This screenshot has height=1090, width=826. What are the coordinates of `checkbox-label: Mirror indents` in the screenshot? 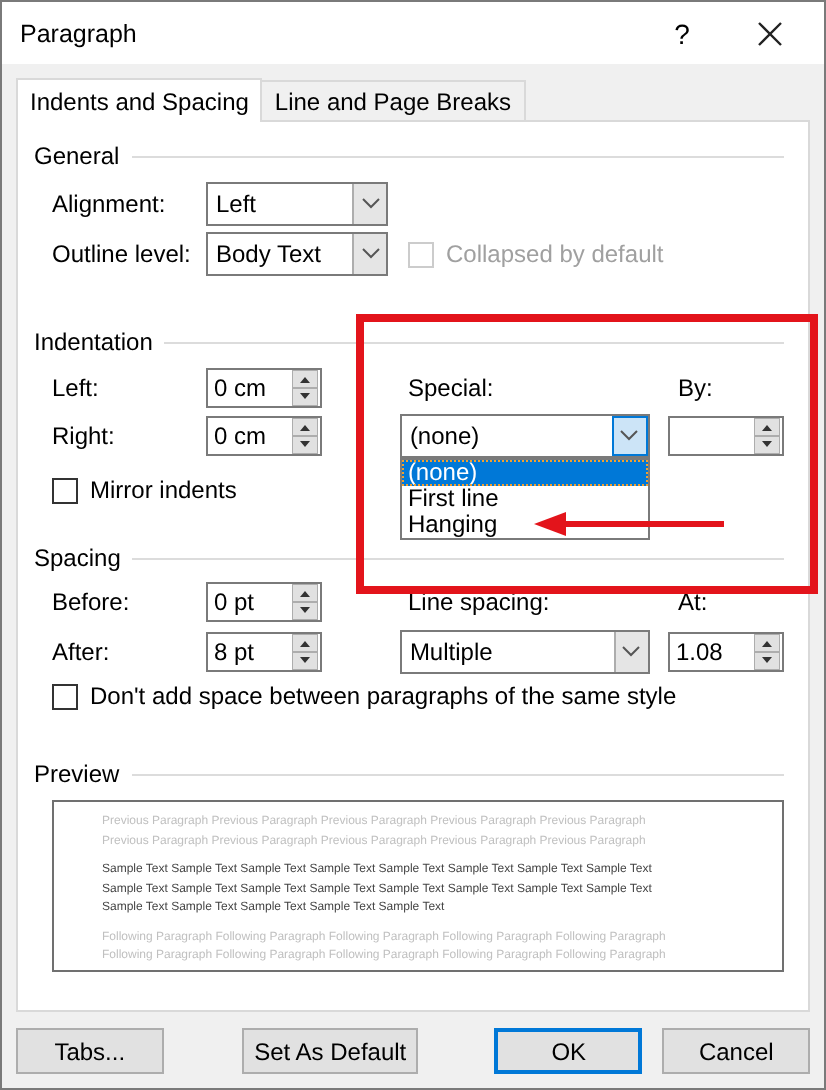 It's located at (163, 490).